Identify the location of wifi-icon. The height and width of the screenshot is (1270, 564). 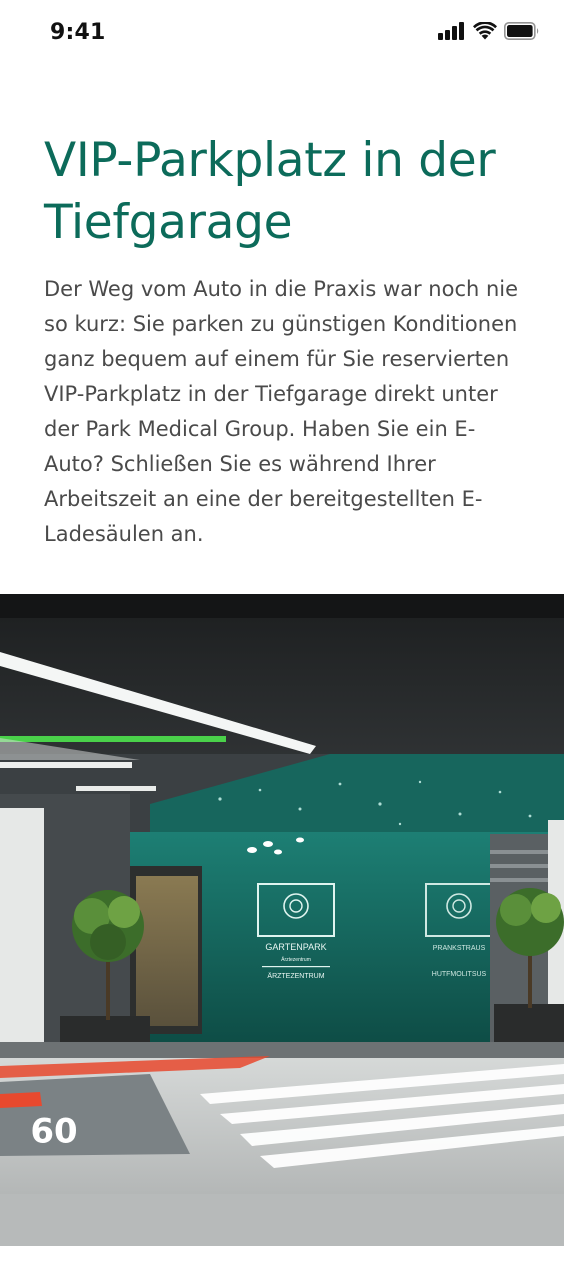
(485, 31).